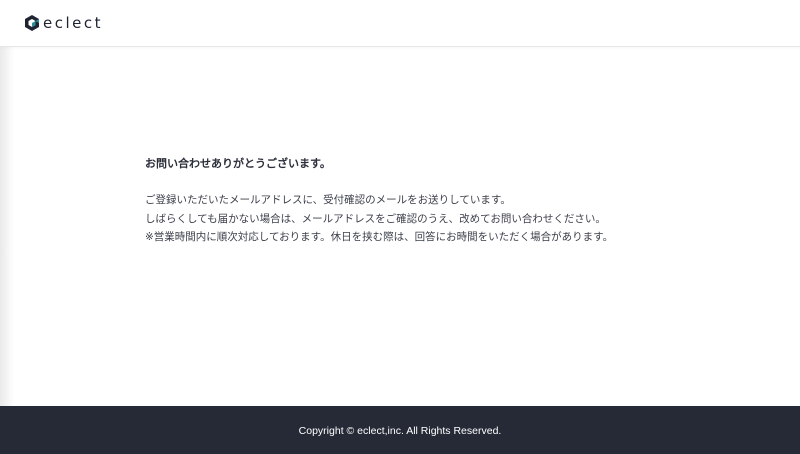 Image resolution: width=800 pixels, height=454 pixels. Describe the element at coordinates (400, 23) in the screenshot. I see `site-header: eclect` at that location.